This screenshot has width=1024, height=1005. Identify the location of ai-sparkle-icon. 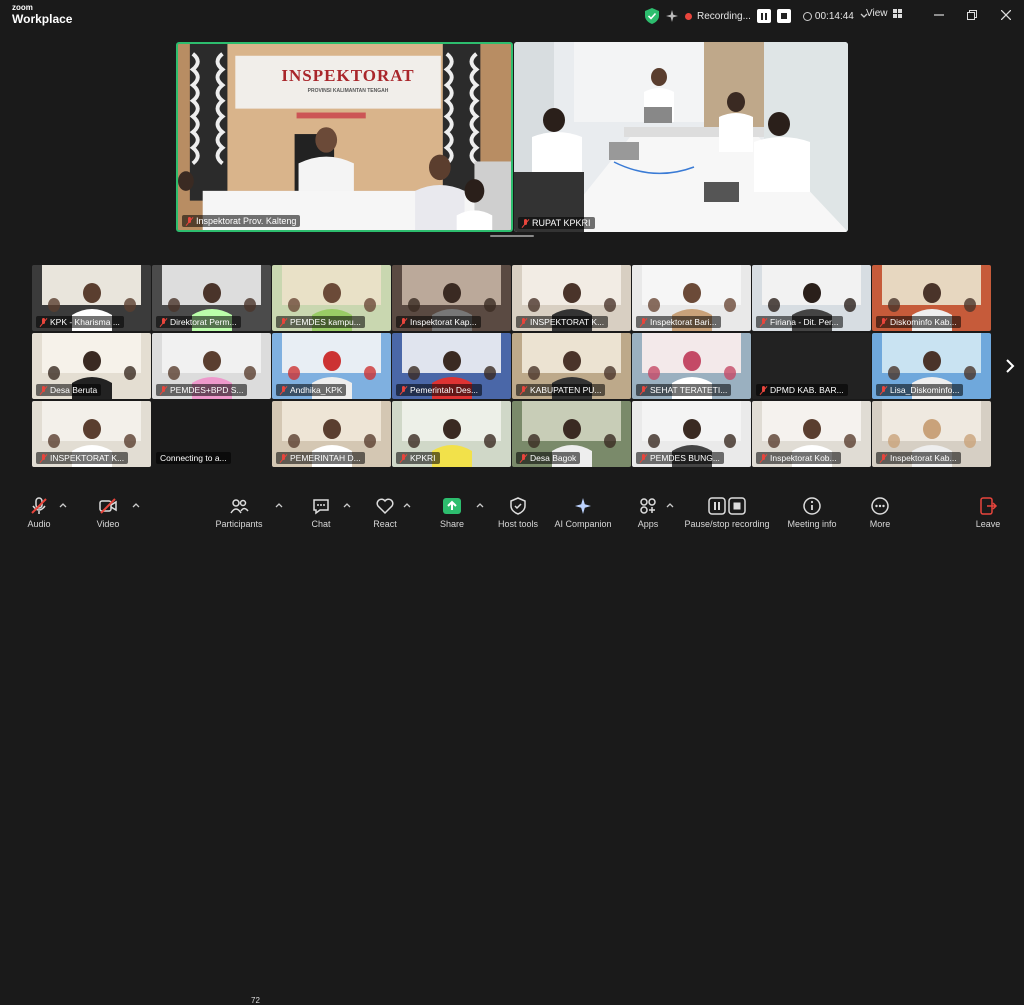
(583, 506).